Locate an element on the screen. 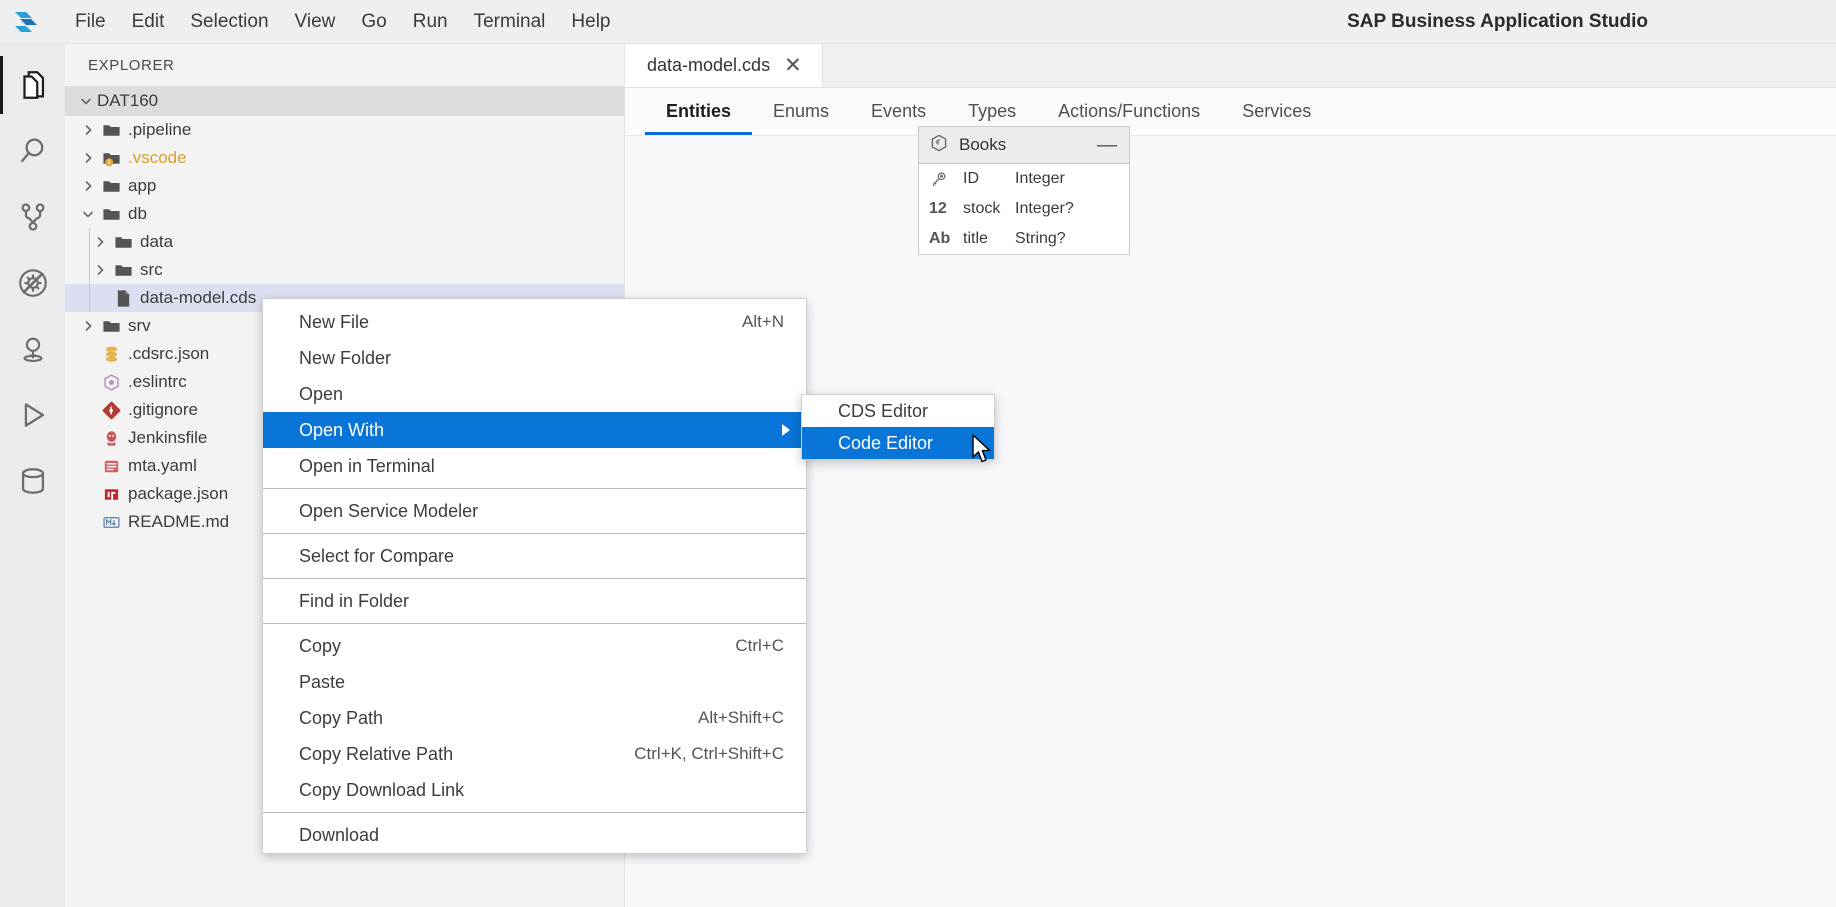  tree-root-label: DAT160 is located at coordinates (128, 100).